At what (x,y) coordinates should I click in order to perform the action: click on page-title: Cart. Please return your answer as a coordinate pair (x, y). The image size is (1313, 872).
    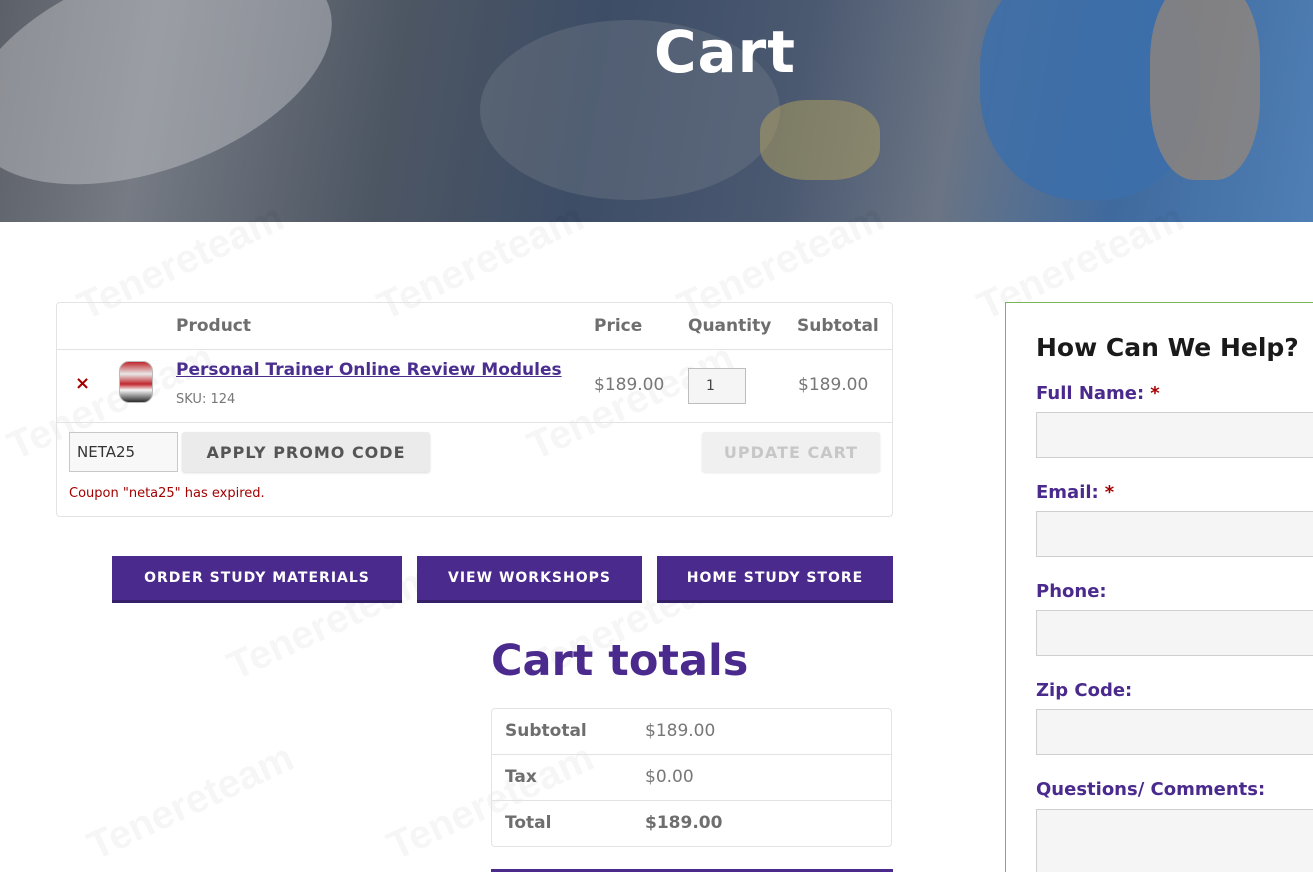
    Looking at the image, I should click on (725, 52).